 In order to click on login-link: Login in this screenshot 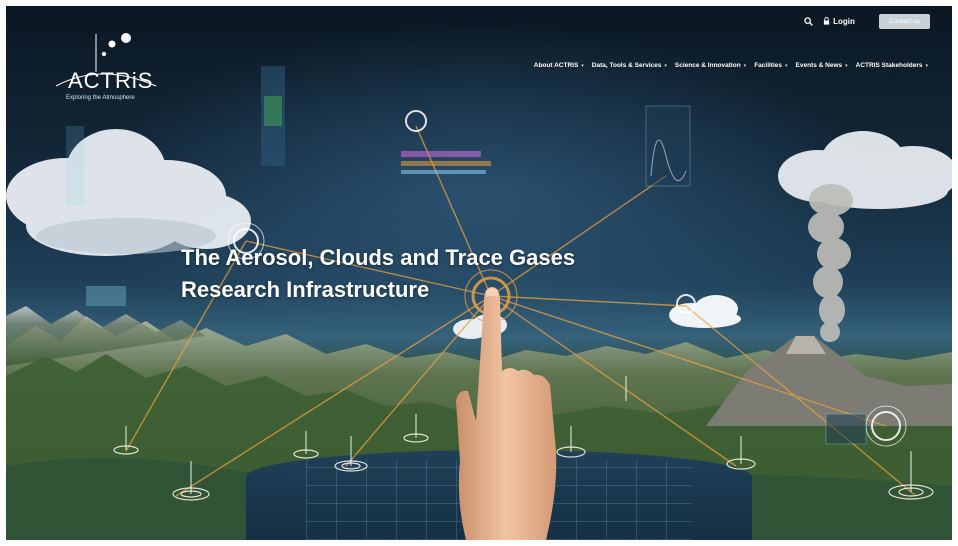, I will do `click(839, 21)`.